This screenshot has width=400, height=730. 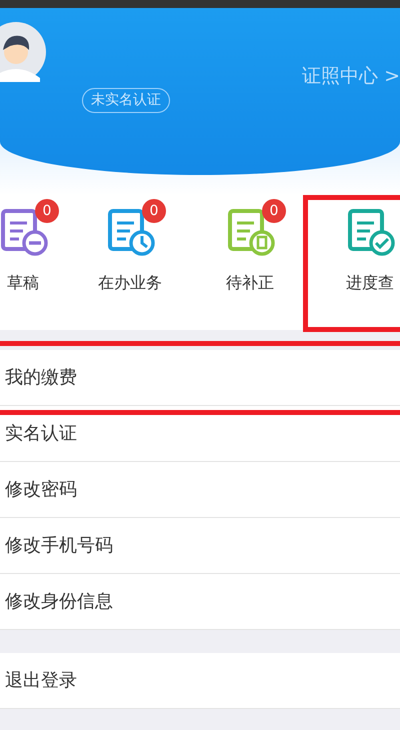 I want to click on shortcut-label: 进度查, so click(x=370, y=283).